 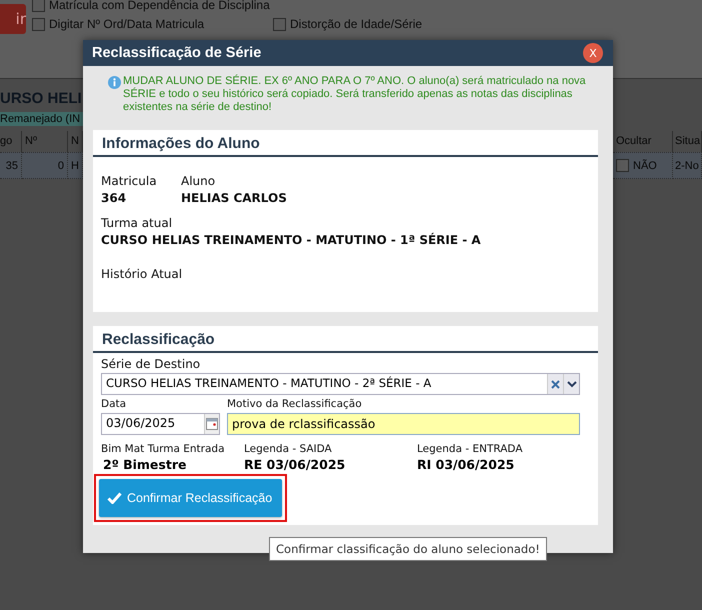 I want to click on table-cell: H, so click(x=75, y=166).